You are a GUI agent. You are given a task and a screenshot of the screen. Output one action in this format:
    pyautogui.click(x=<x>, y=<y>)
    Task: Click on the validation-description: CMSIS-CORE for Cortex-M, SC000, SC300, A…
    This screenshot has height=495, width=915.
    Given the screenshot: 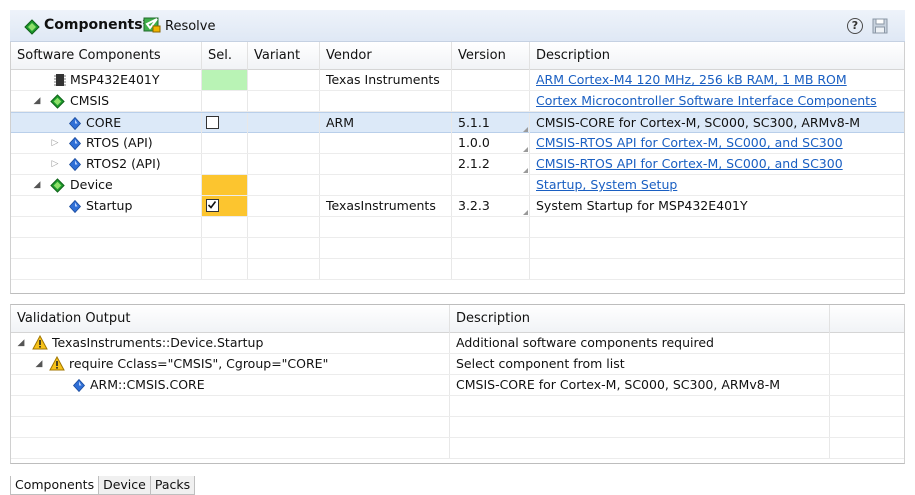 What is the action you would take?
    pyautogui.click(x=640, y=385)
    